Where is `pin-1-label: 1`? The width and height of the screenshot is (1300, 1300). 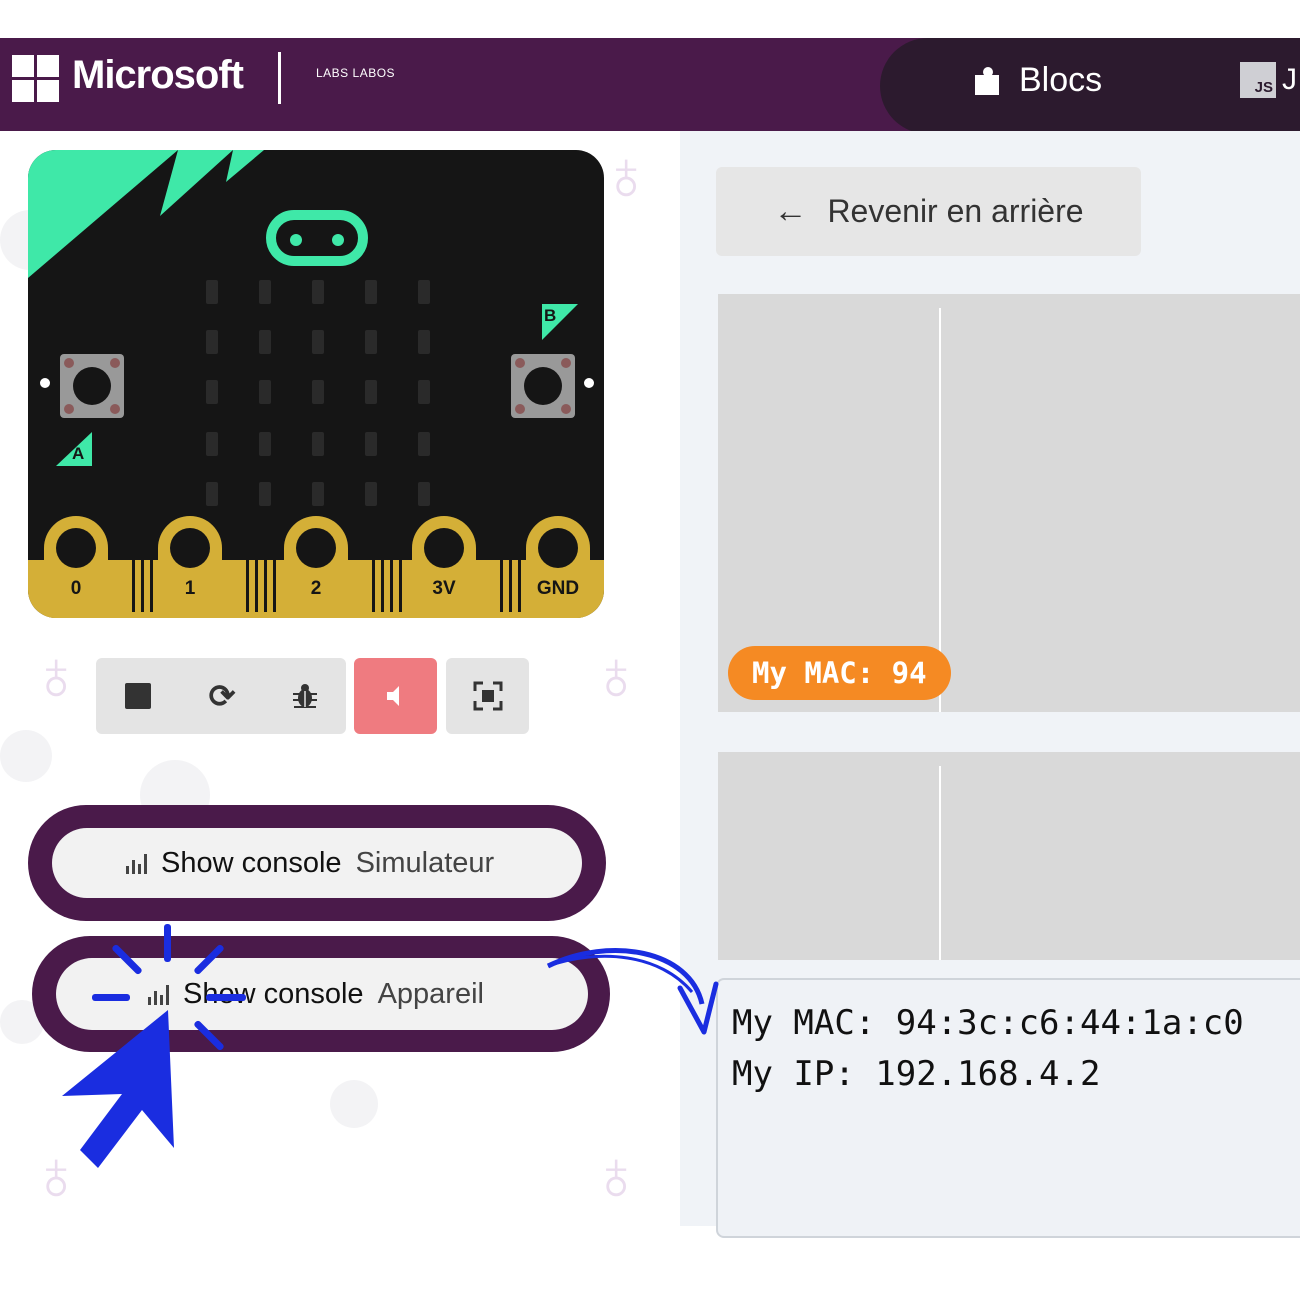
pin-1-label: 1 is located at coordinates (190, 588).